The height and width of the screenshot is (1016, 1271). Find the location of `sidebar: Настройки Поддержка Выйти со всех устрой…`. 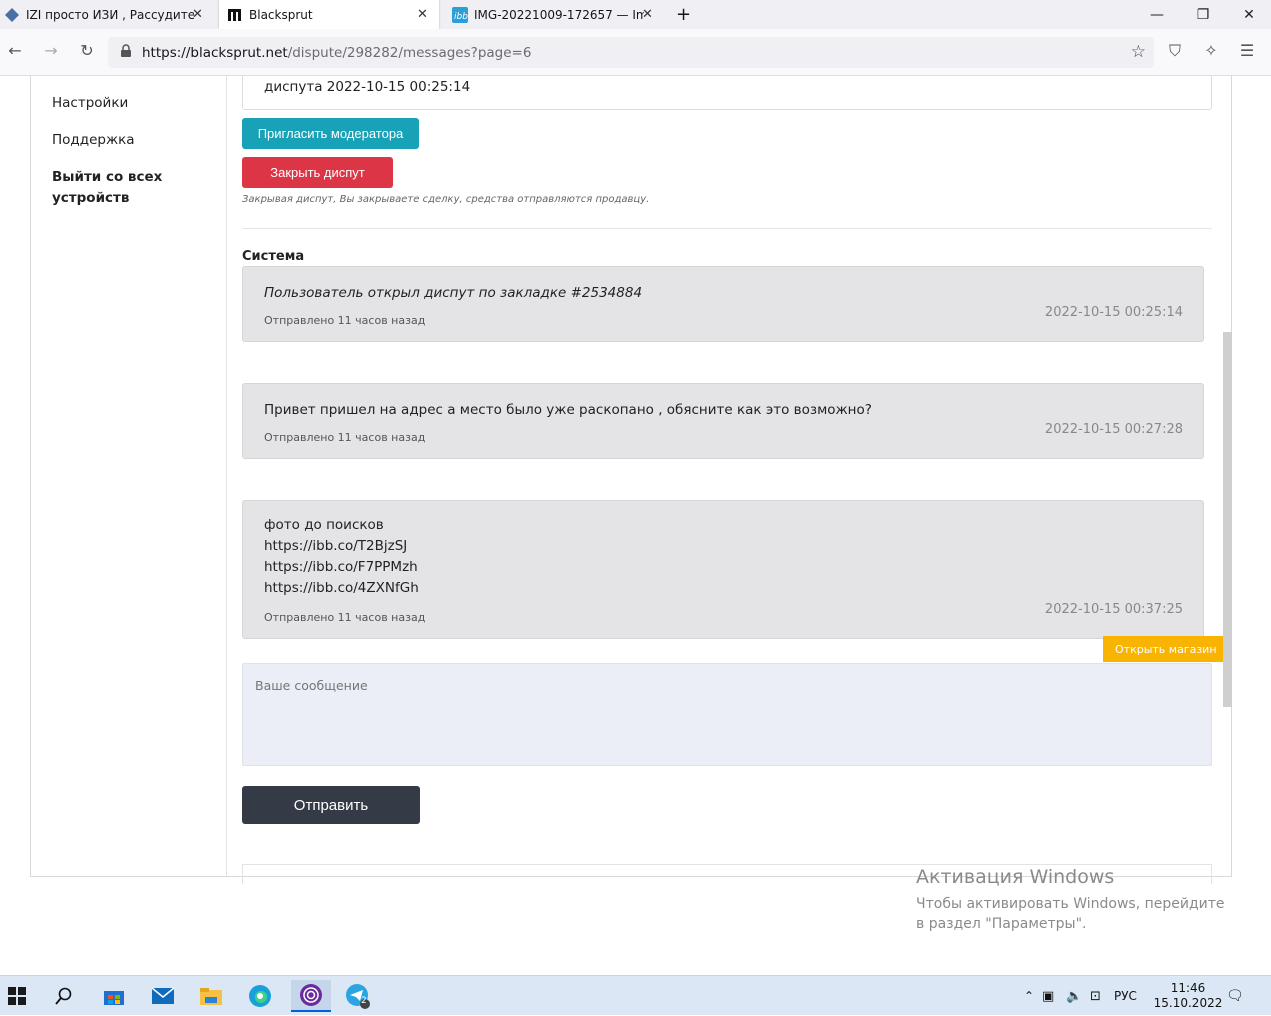

sidebar: Настройки Поддержка Выйти со всех устрой… is located at coordinates (129, 476).